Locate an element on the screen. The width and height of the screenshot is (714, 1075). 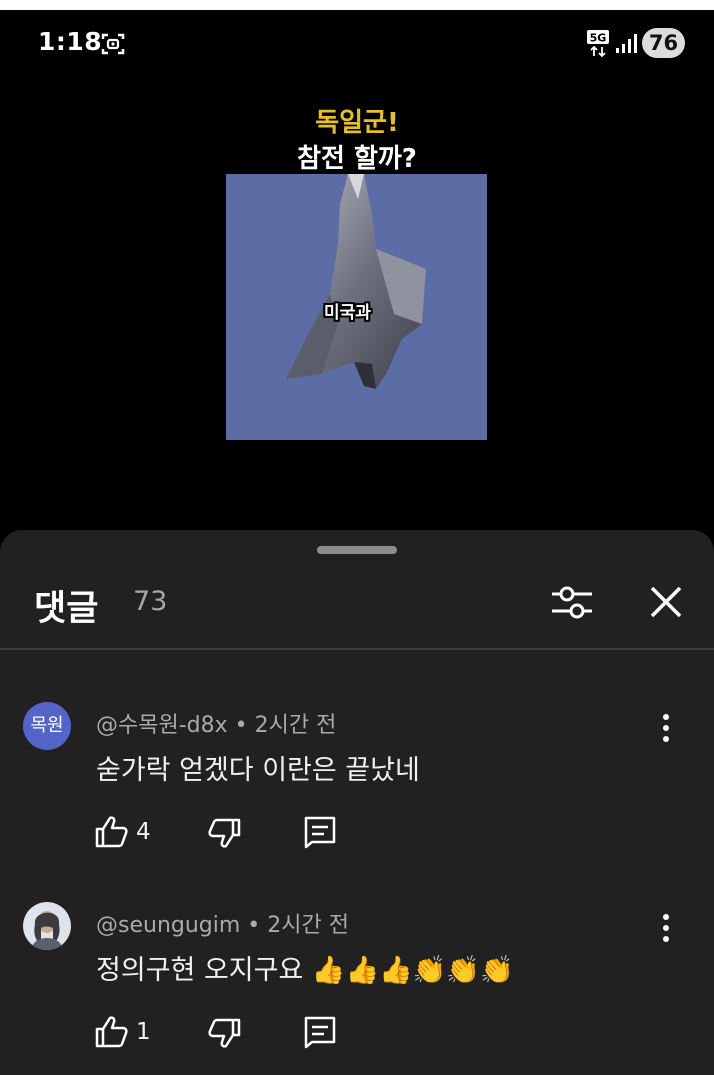
svg-text: 5G is located at coordinates (598, 38).